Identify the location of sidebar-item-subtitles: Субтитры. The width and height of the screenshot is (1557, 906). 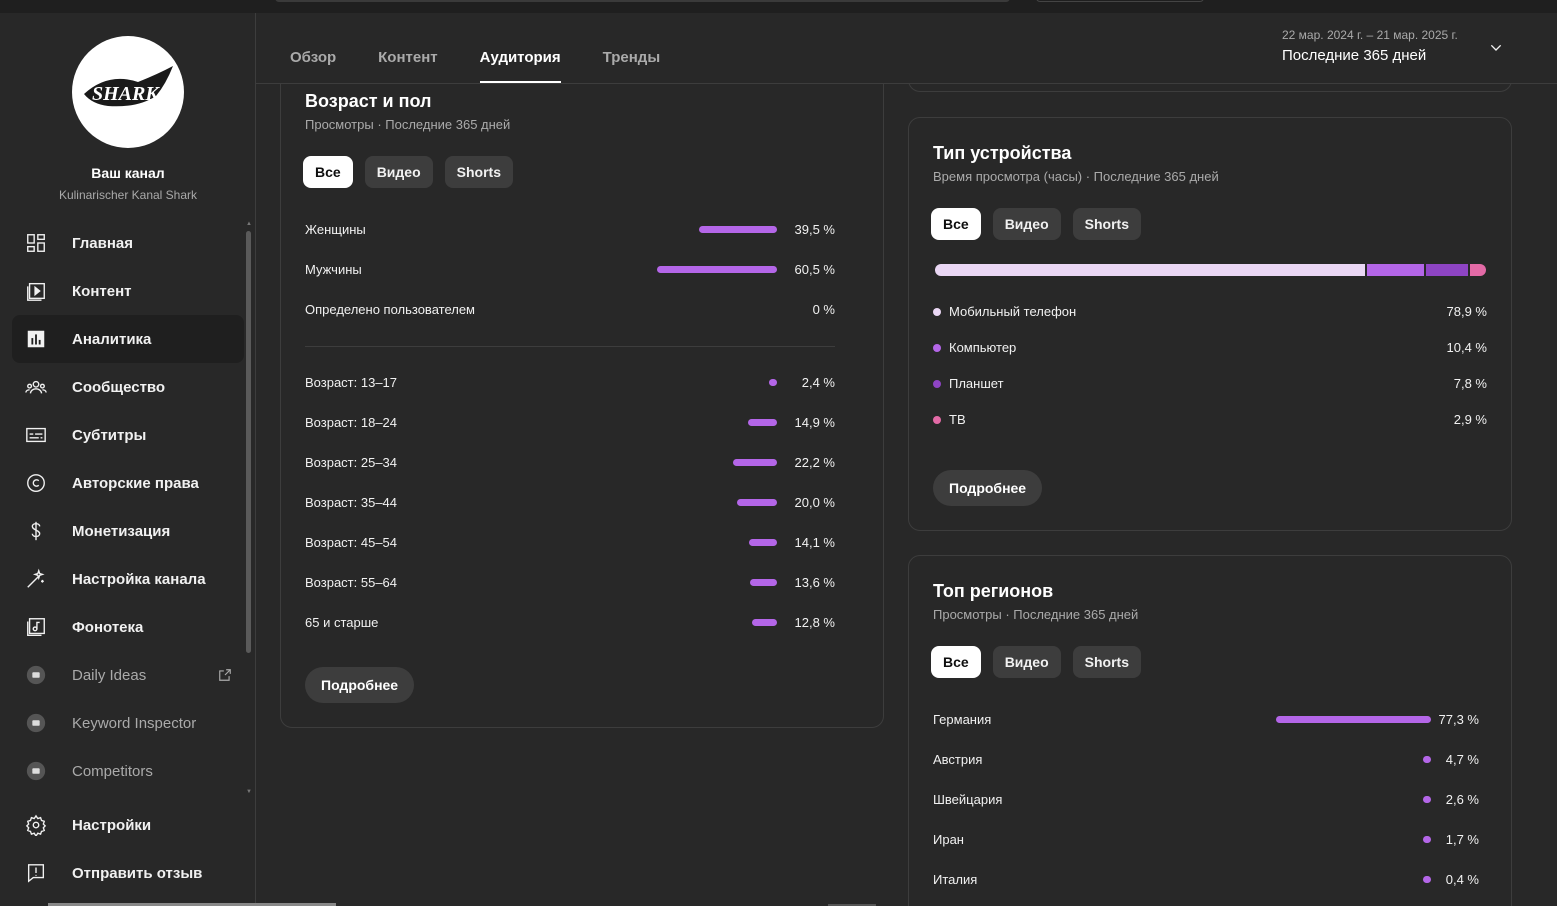
(128, 435).